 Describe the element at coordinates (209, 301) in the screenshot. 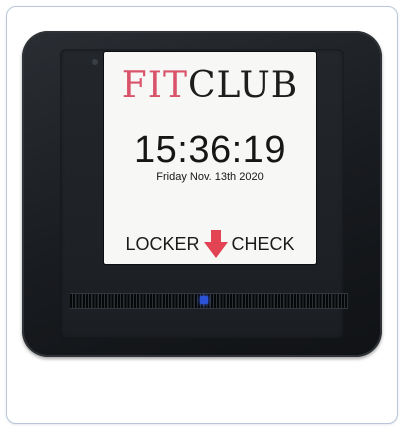

I see `card-reader-slot` at that location.